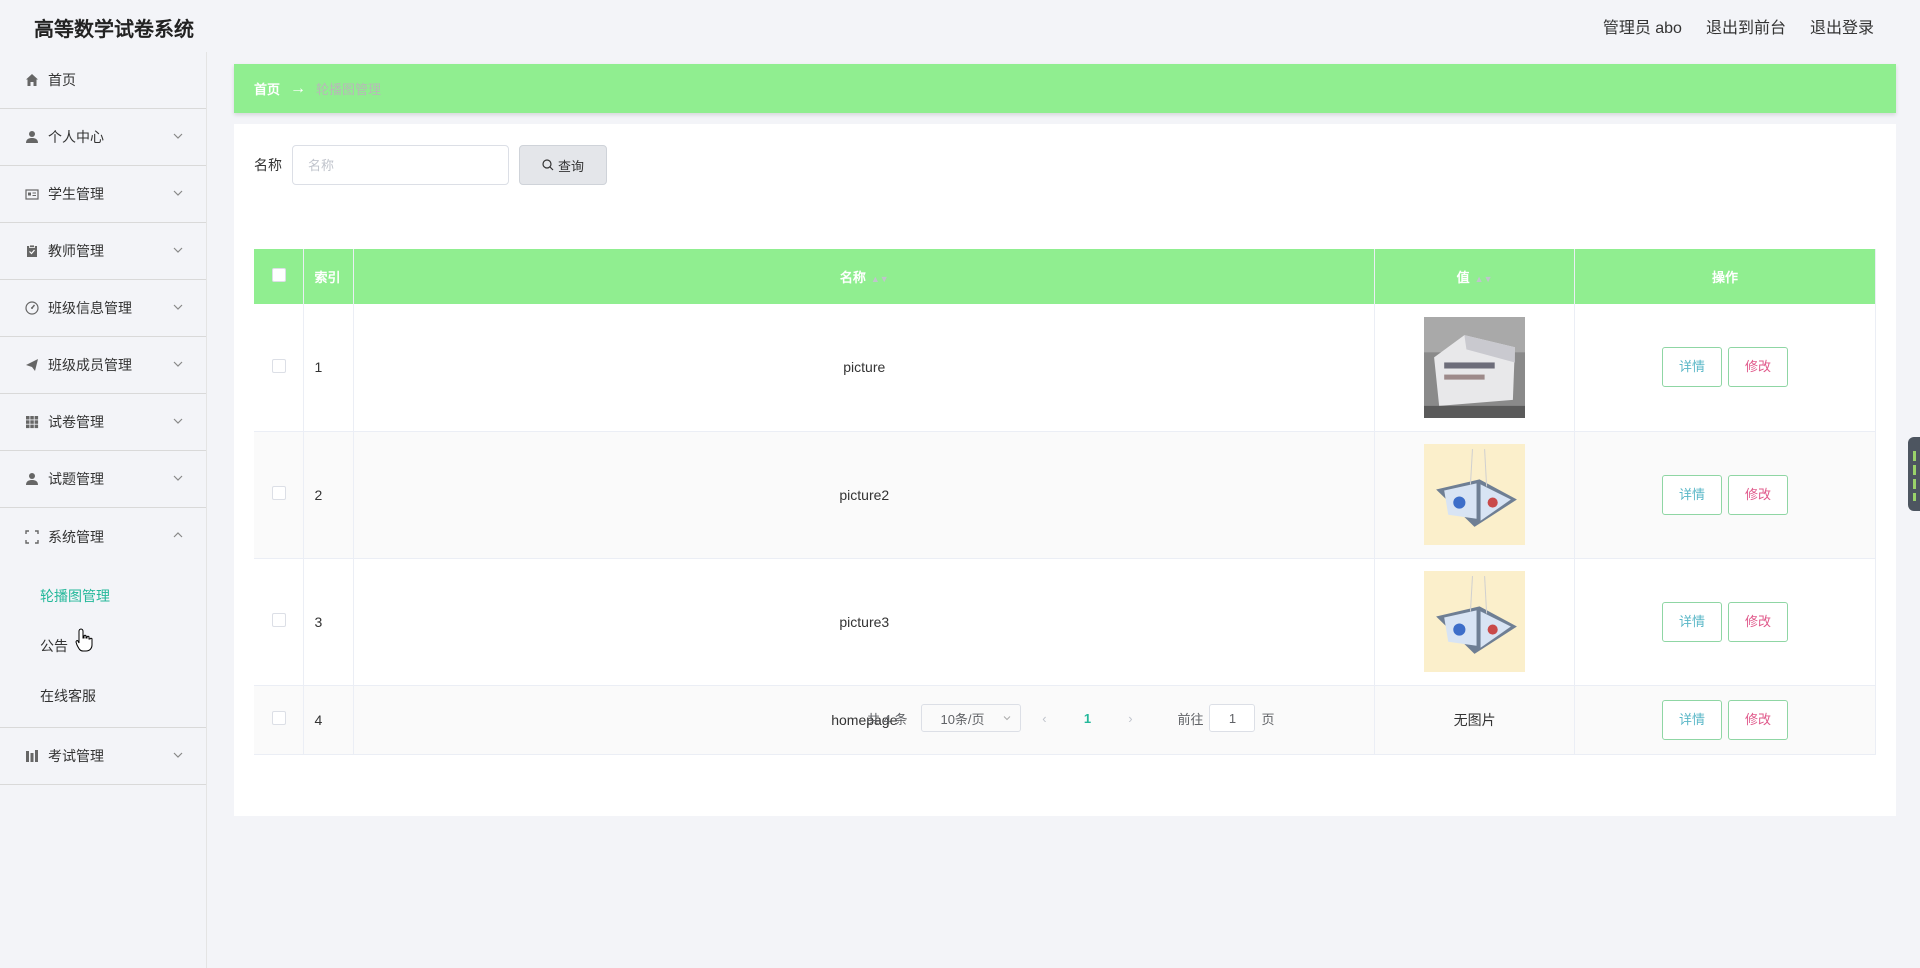 The width and height of the screenshot is (1920, 968). Describe the element at coordinates (1130, 718) in the screenshot. I see `next-page-button: ›` at that location.